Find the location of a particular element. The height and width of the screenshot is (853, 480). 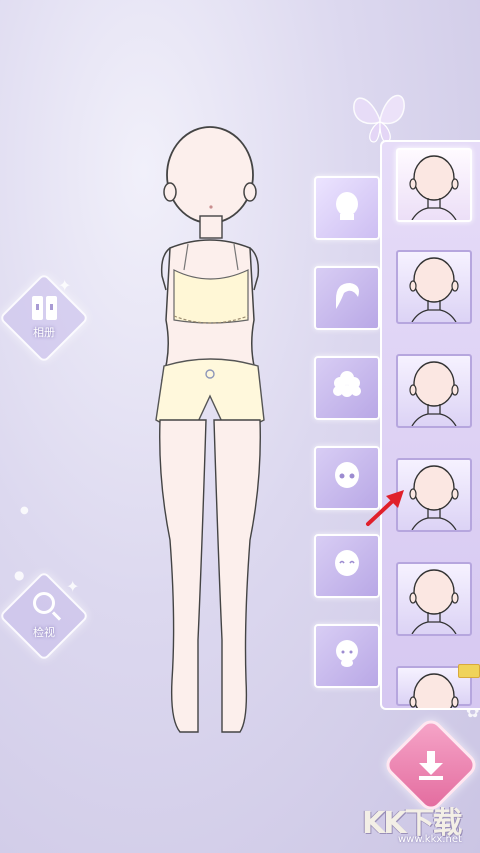

smile-icon is located at coordinates (347, 566).